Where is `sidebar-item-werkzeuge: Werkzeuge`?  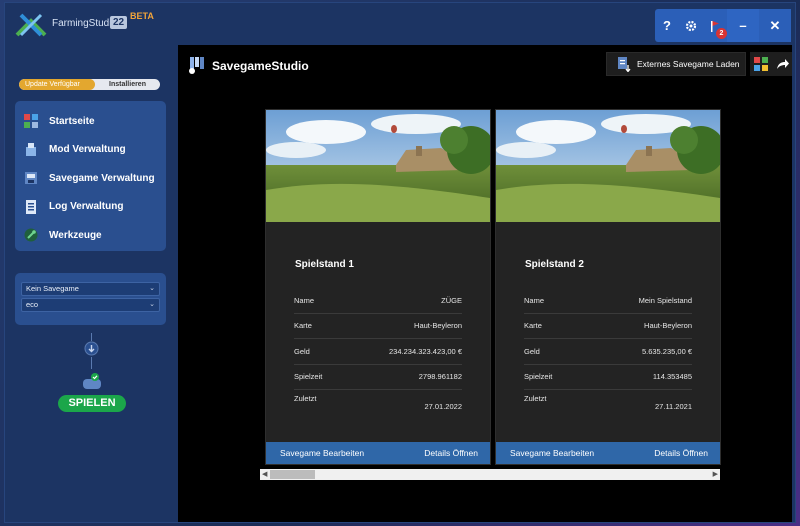 sidebar-item-werkzeuge: Werkzeuge is located at coordinates (90, 235).